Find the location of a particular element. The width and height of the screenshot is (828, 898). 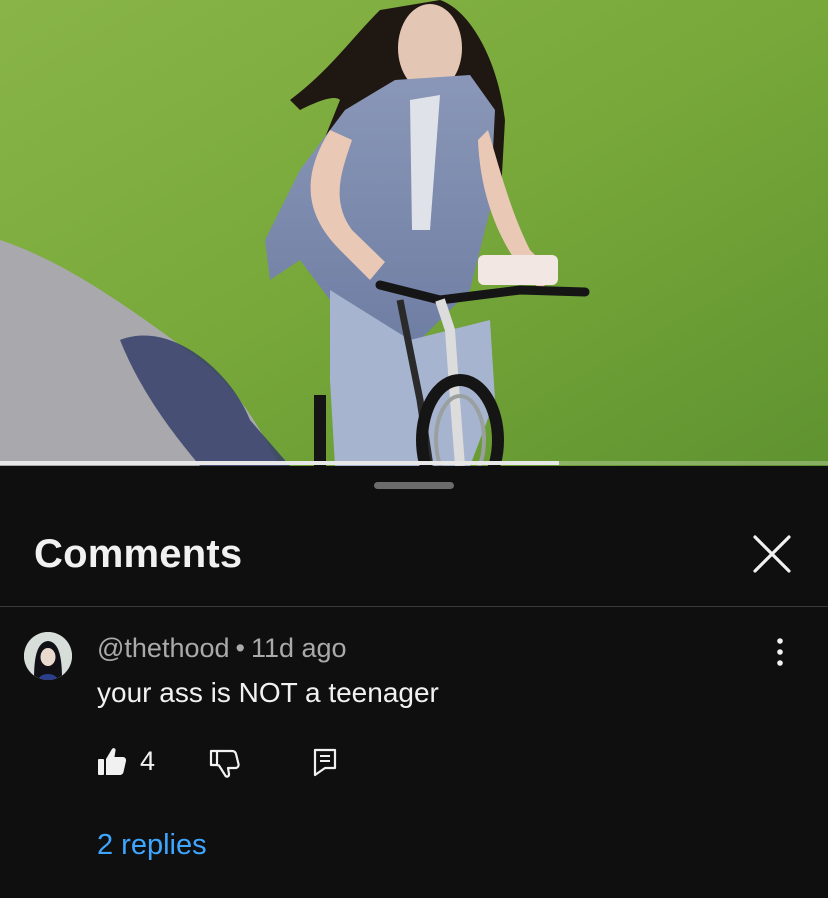

close-button is located at coordinates (772, 554).